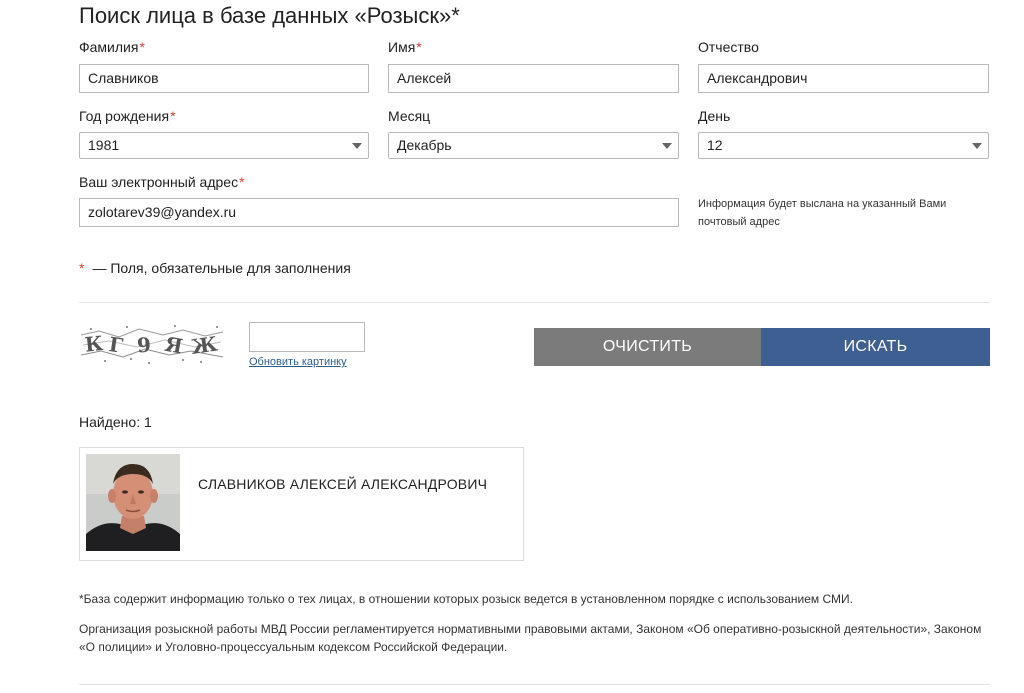 The image size is (1024, 693). What do you see at coordinates (144, 345) in the screenshot?
I see `captcha-char: 9` at bounding box center [144, 345].